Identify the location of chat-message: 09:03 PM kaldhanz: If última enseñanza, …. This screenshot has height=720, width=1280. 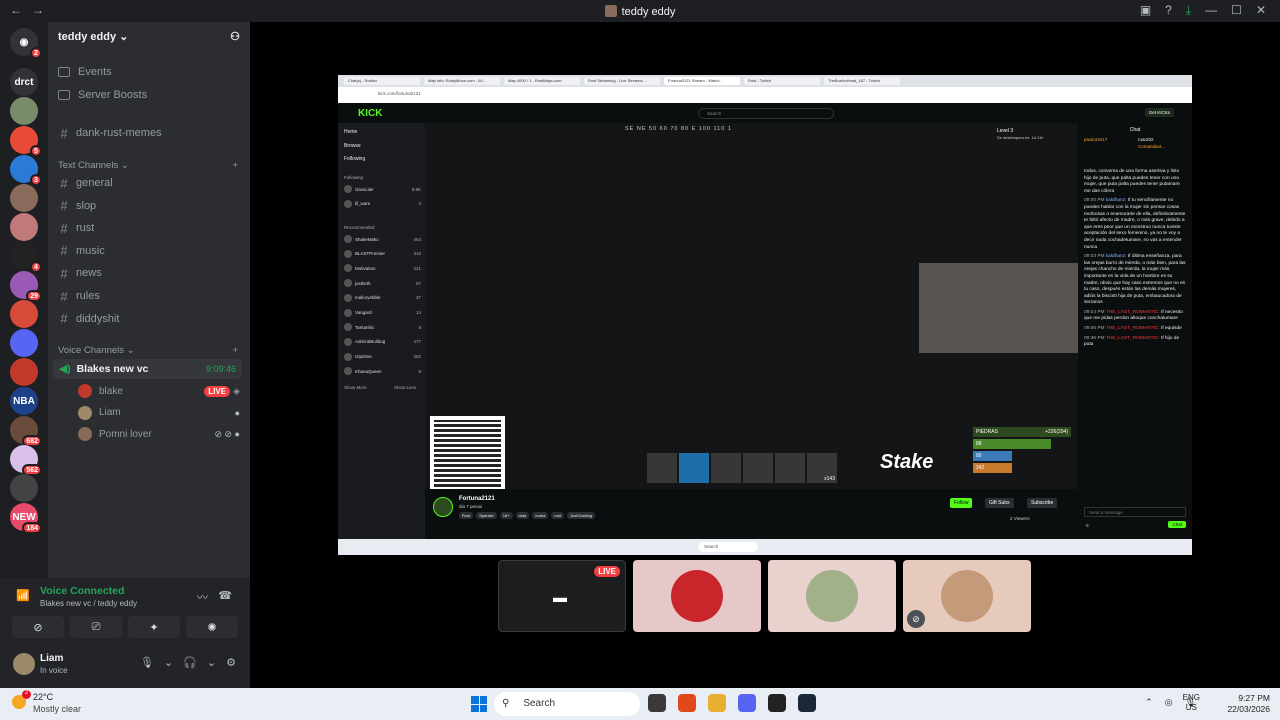
(1135, 280).